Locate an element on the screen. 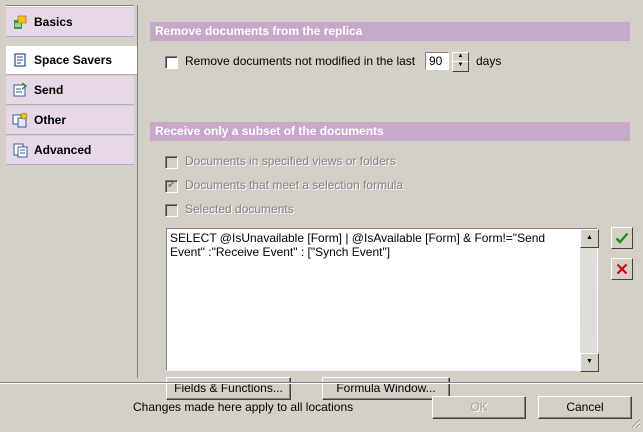  sidebar-item-label: Other is located at coordinates (50, 120).